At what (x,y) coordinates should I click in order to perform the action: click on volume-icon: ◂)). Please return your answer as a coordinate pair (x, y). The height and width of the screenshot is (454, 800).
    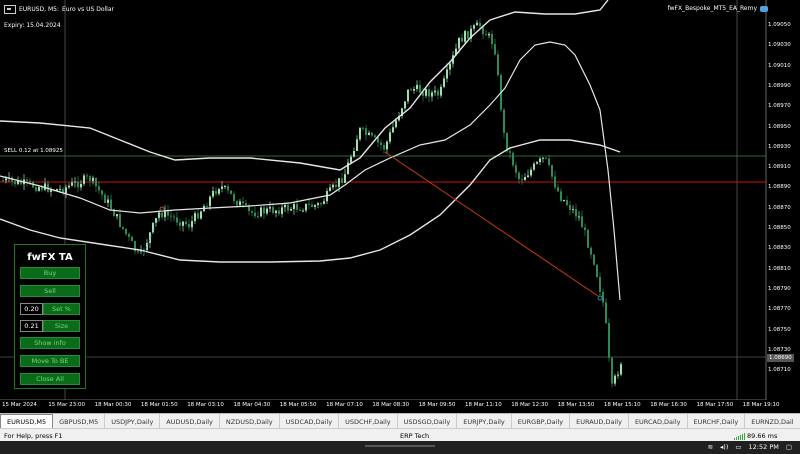
    Looking at the image, I should click on (724, 447).